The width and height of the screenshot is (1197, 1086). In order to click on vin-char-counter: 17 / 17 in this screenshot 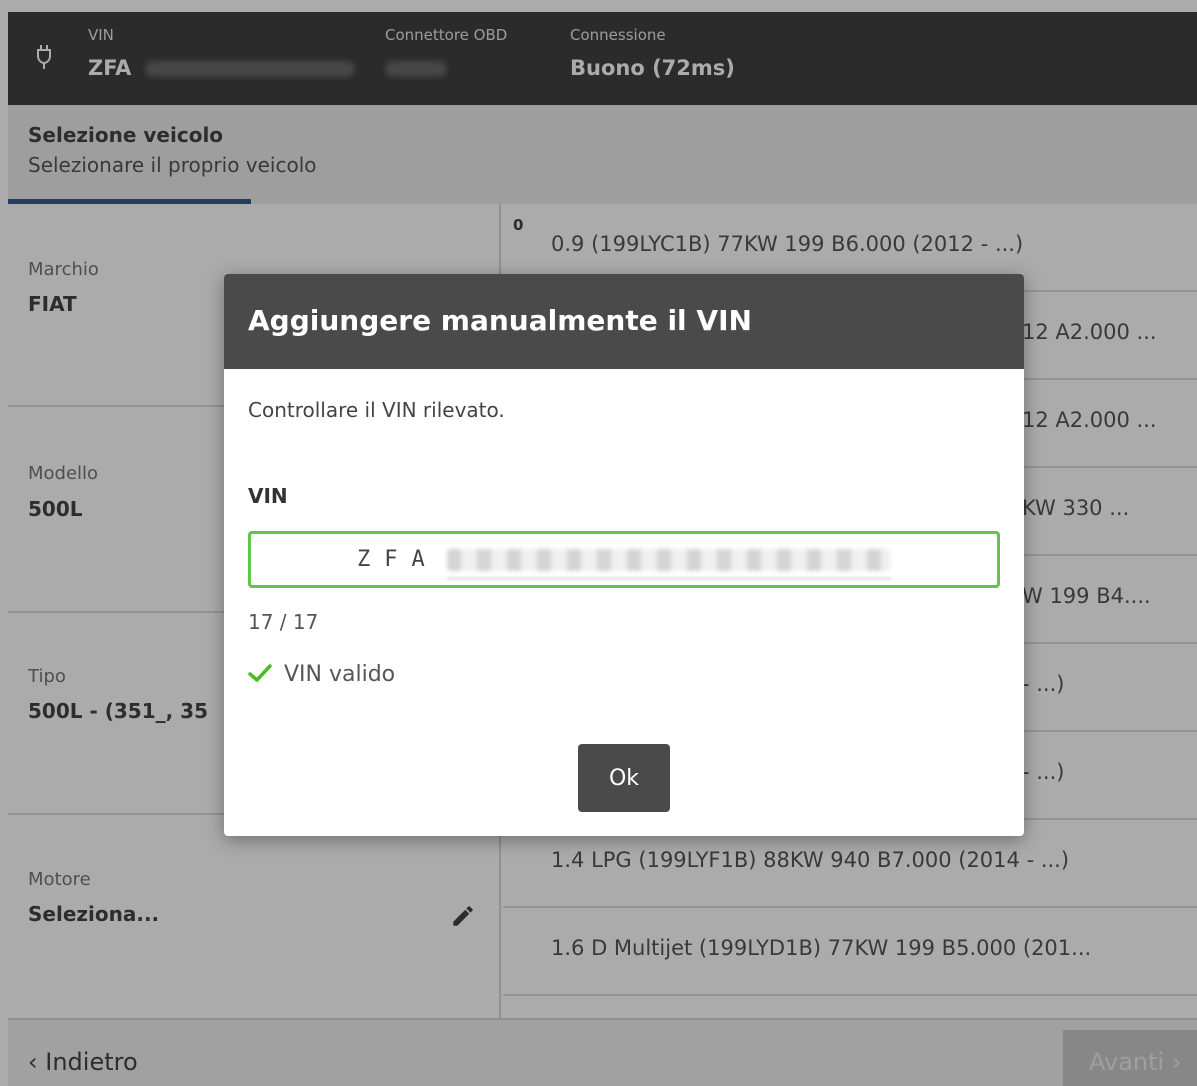, I will do `click(283, 622)`.